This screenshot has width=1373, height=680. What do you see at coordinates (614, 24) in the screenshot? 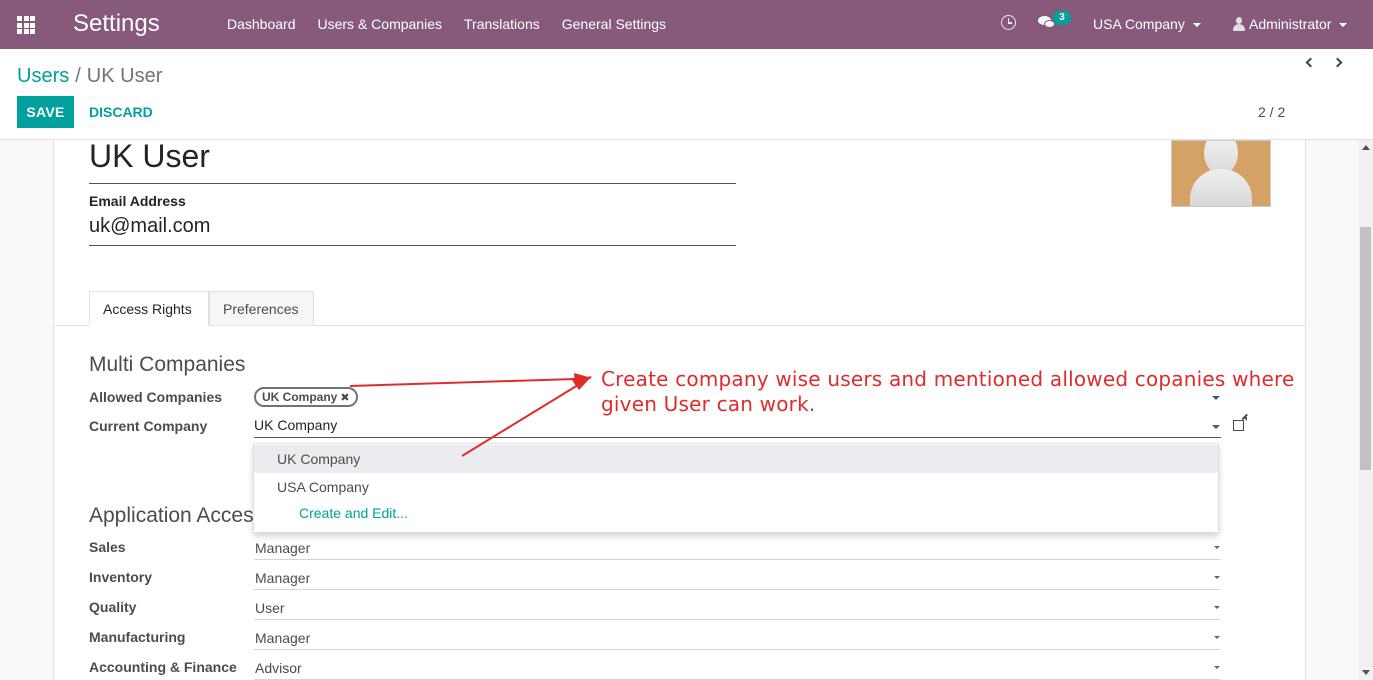
I see `menu-general-settings: General Settings` at bounding box center [614, 24].